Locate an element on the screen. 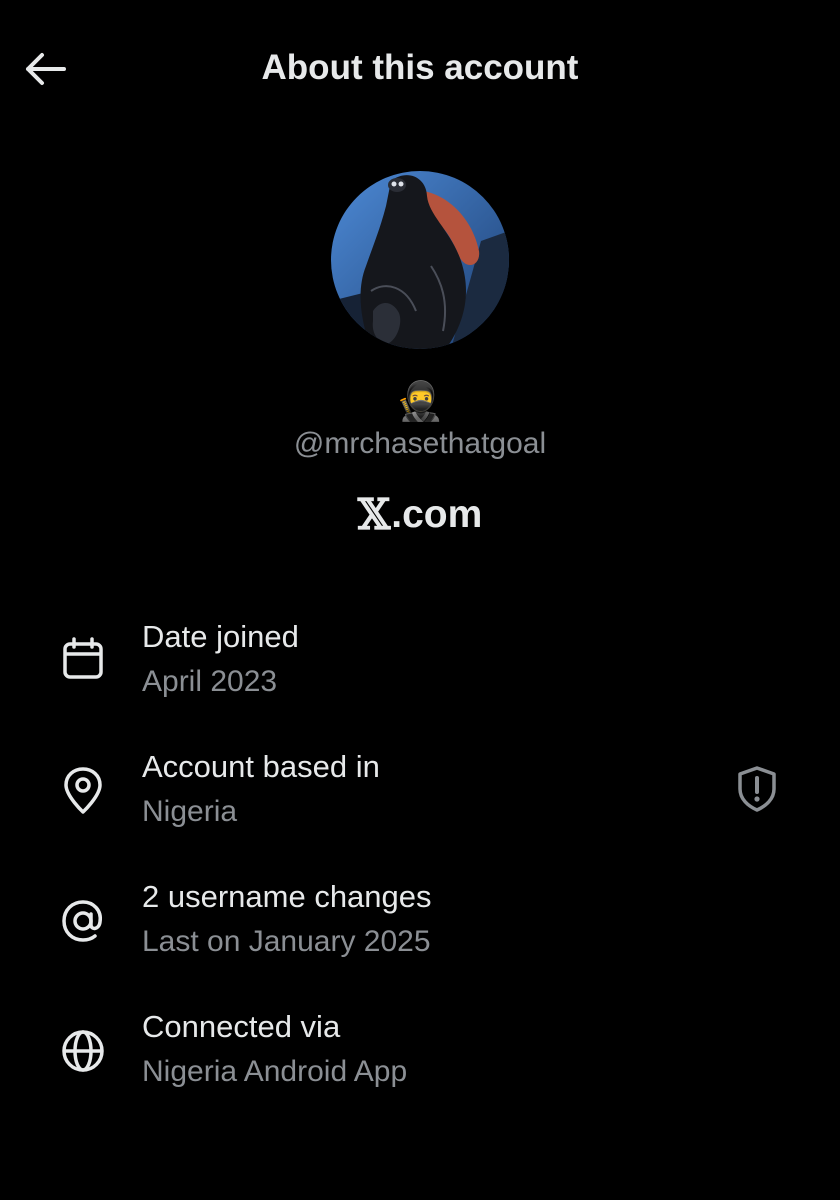  shield-alert-button is located at coordinates (757, 789).